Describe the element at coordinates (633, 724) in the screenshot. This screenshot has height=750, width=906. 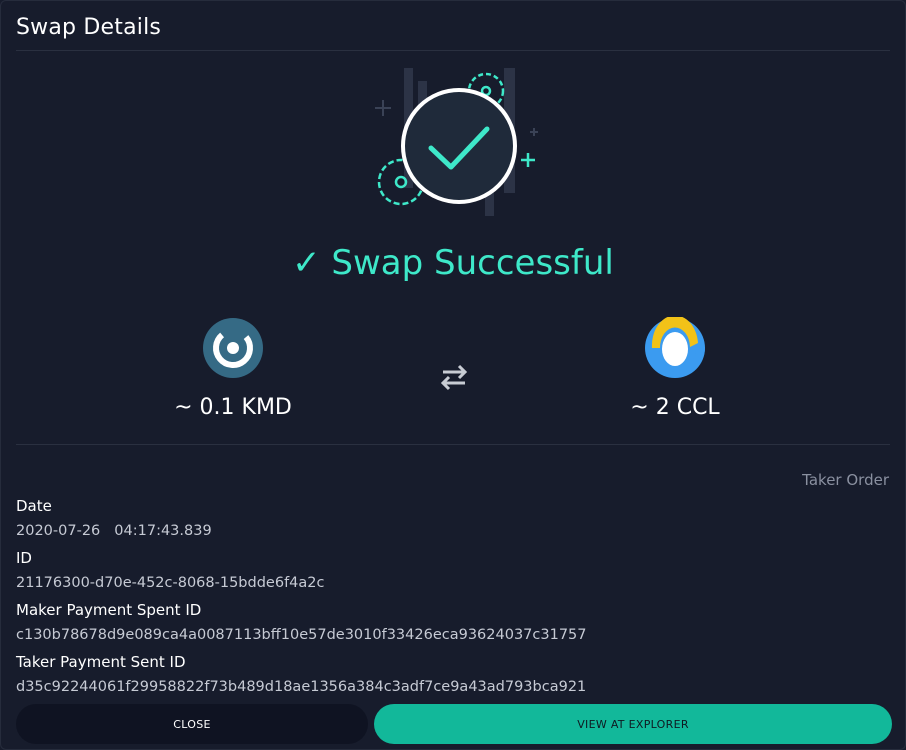
I see `view-explorer-button: VIEW AT EXPLORER` at that location.